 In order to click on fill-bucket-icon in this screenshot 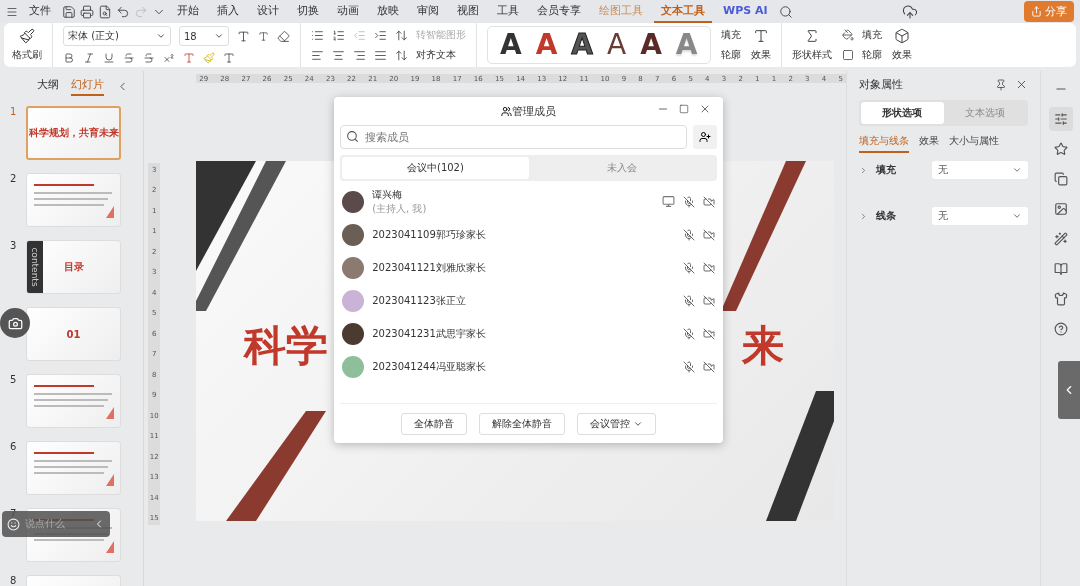, I will do `click(847, 35)`.